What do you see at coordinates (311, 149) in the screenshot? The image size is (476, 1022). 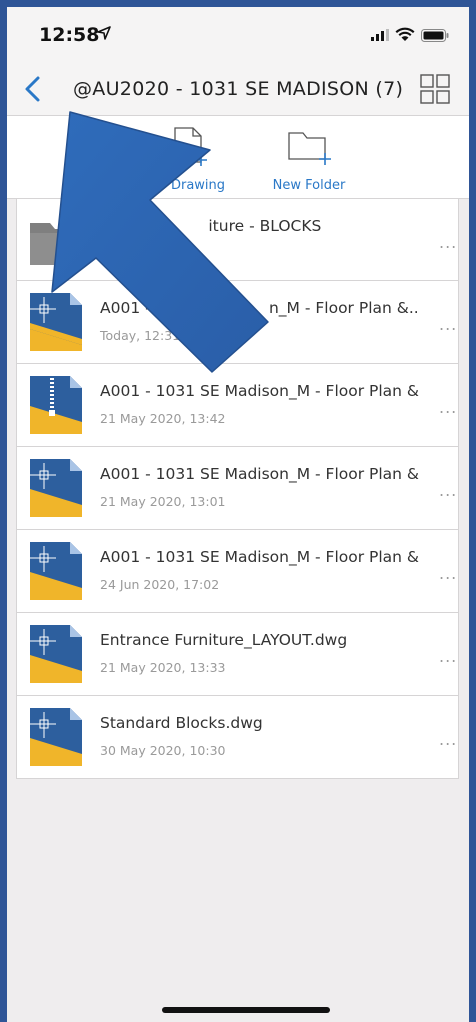 I see `new-folder-icon` at bounding box center [311, 149].